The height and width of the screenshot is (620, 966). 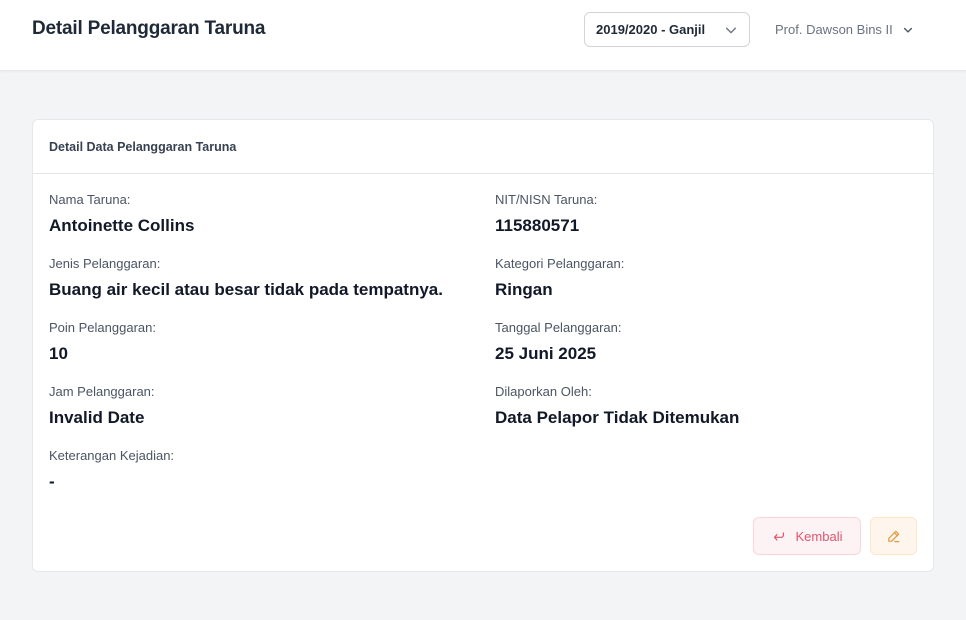 What do you see at coordinates (105, 263) in the screenshot?
I see `field-label: Jenis Pelanggaran:` at bounding box center [105, 263].